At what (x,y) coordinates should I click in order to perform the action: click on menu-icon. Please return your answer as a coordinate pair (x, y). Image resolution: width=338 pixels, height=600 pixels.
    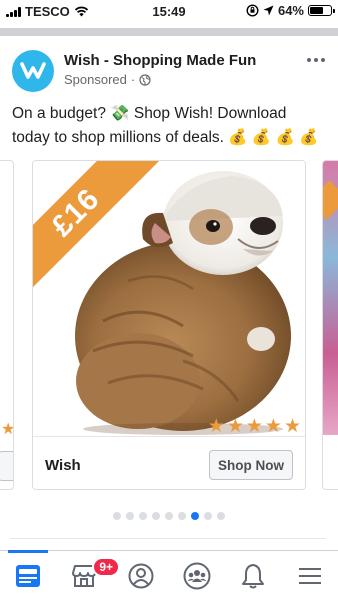
    Looking at the image, I should click on (309, 575).